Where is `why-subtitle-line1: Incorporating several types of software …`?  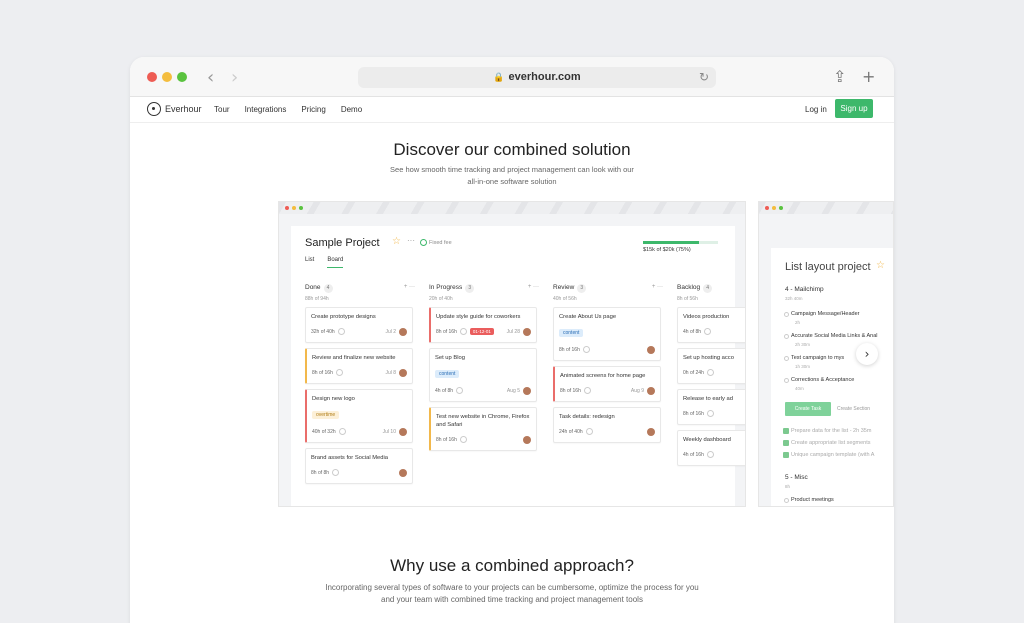 why-subtitle-line1: Incorporating several types of software … is located at coordinates (512, 587).